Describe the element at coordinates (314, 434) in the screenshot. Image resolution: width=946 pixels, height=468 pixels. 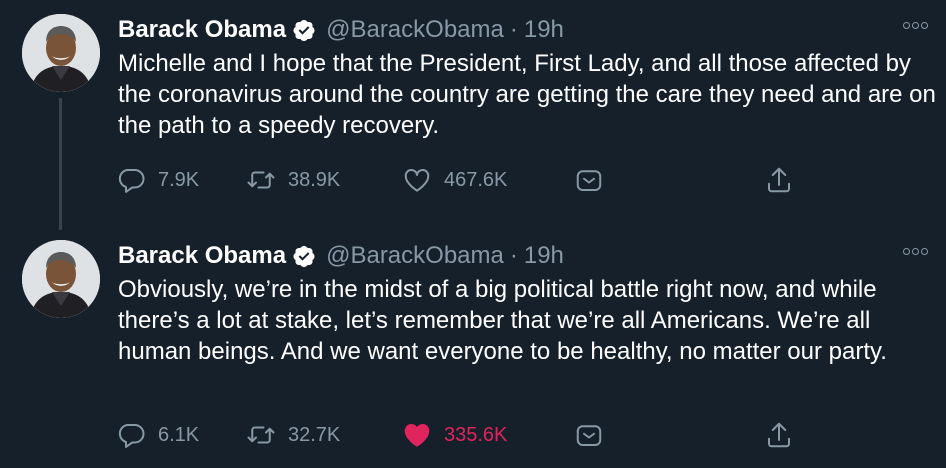
I see `retweet-count: 32.7K` at that location.